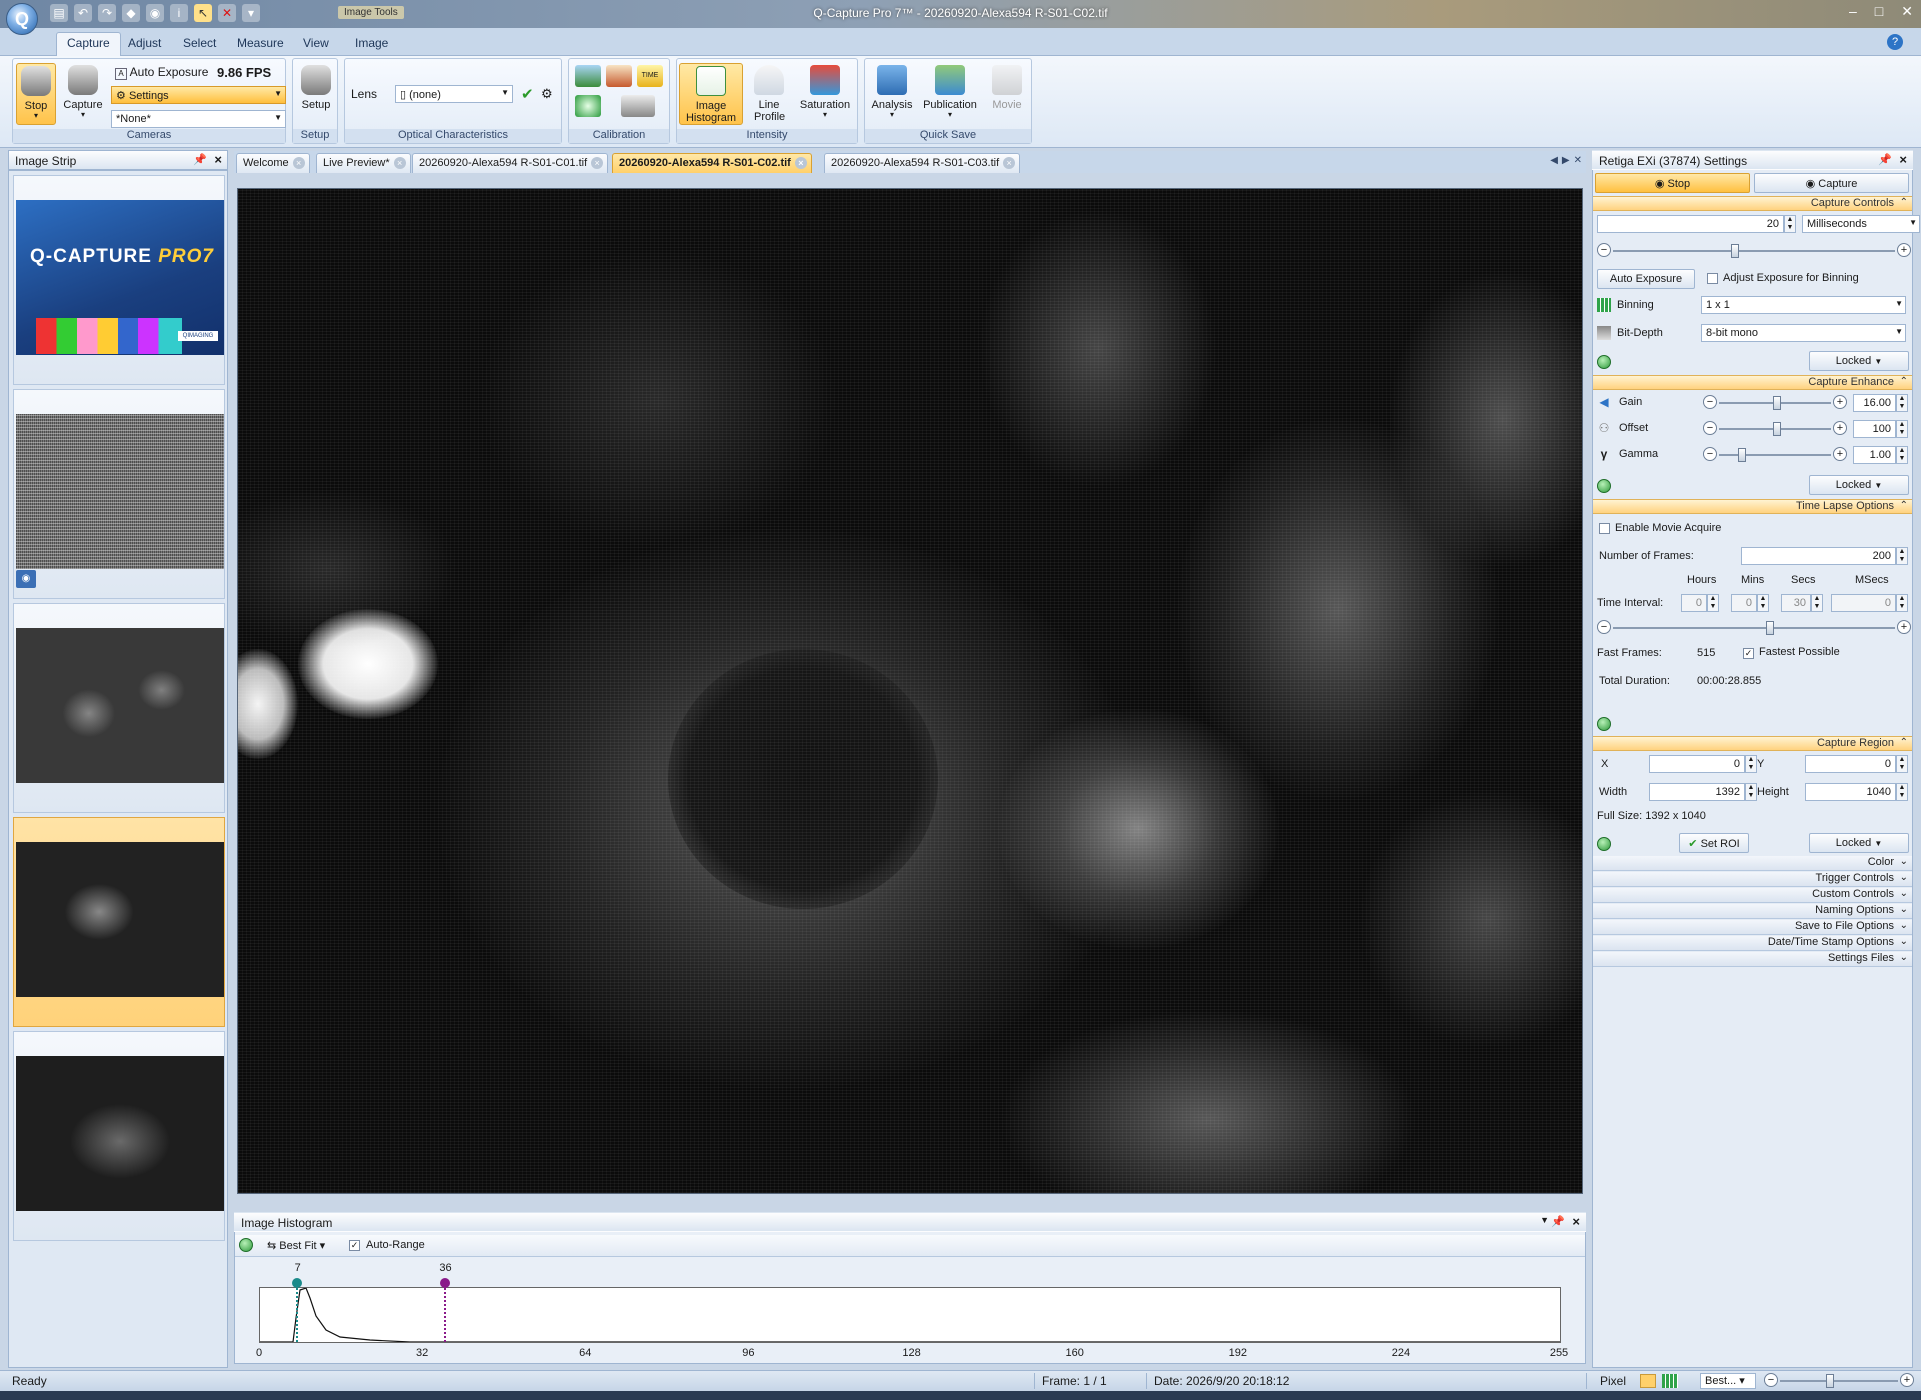 The width and height of the screenshot is (1921, 1400). Describe the element at coordinates (1752, 743) in the screenshot. I see `capture-region-header: Capture Region ⌃` at that location.